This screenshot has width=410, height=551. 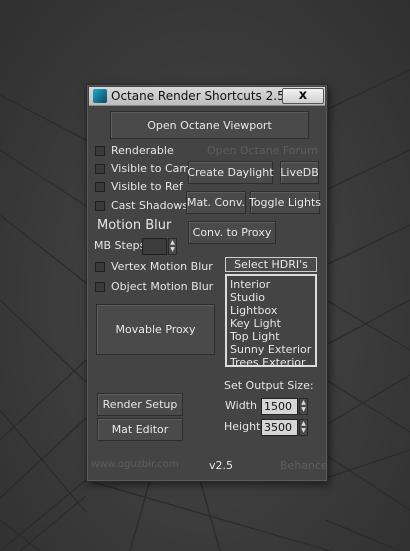 I want to click on object-motion-blur-checkbox: Object Motion Blur, so click(x=154, y=286).